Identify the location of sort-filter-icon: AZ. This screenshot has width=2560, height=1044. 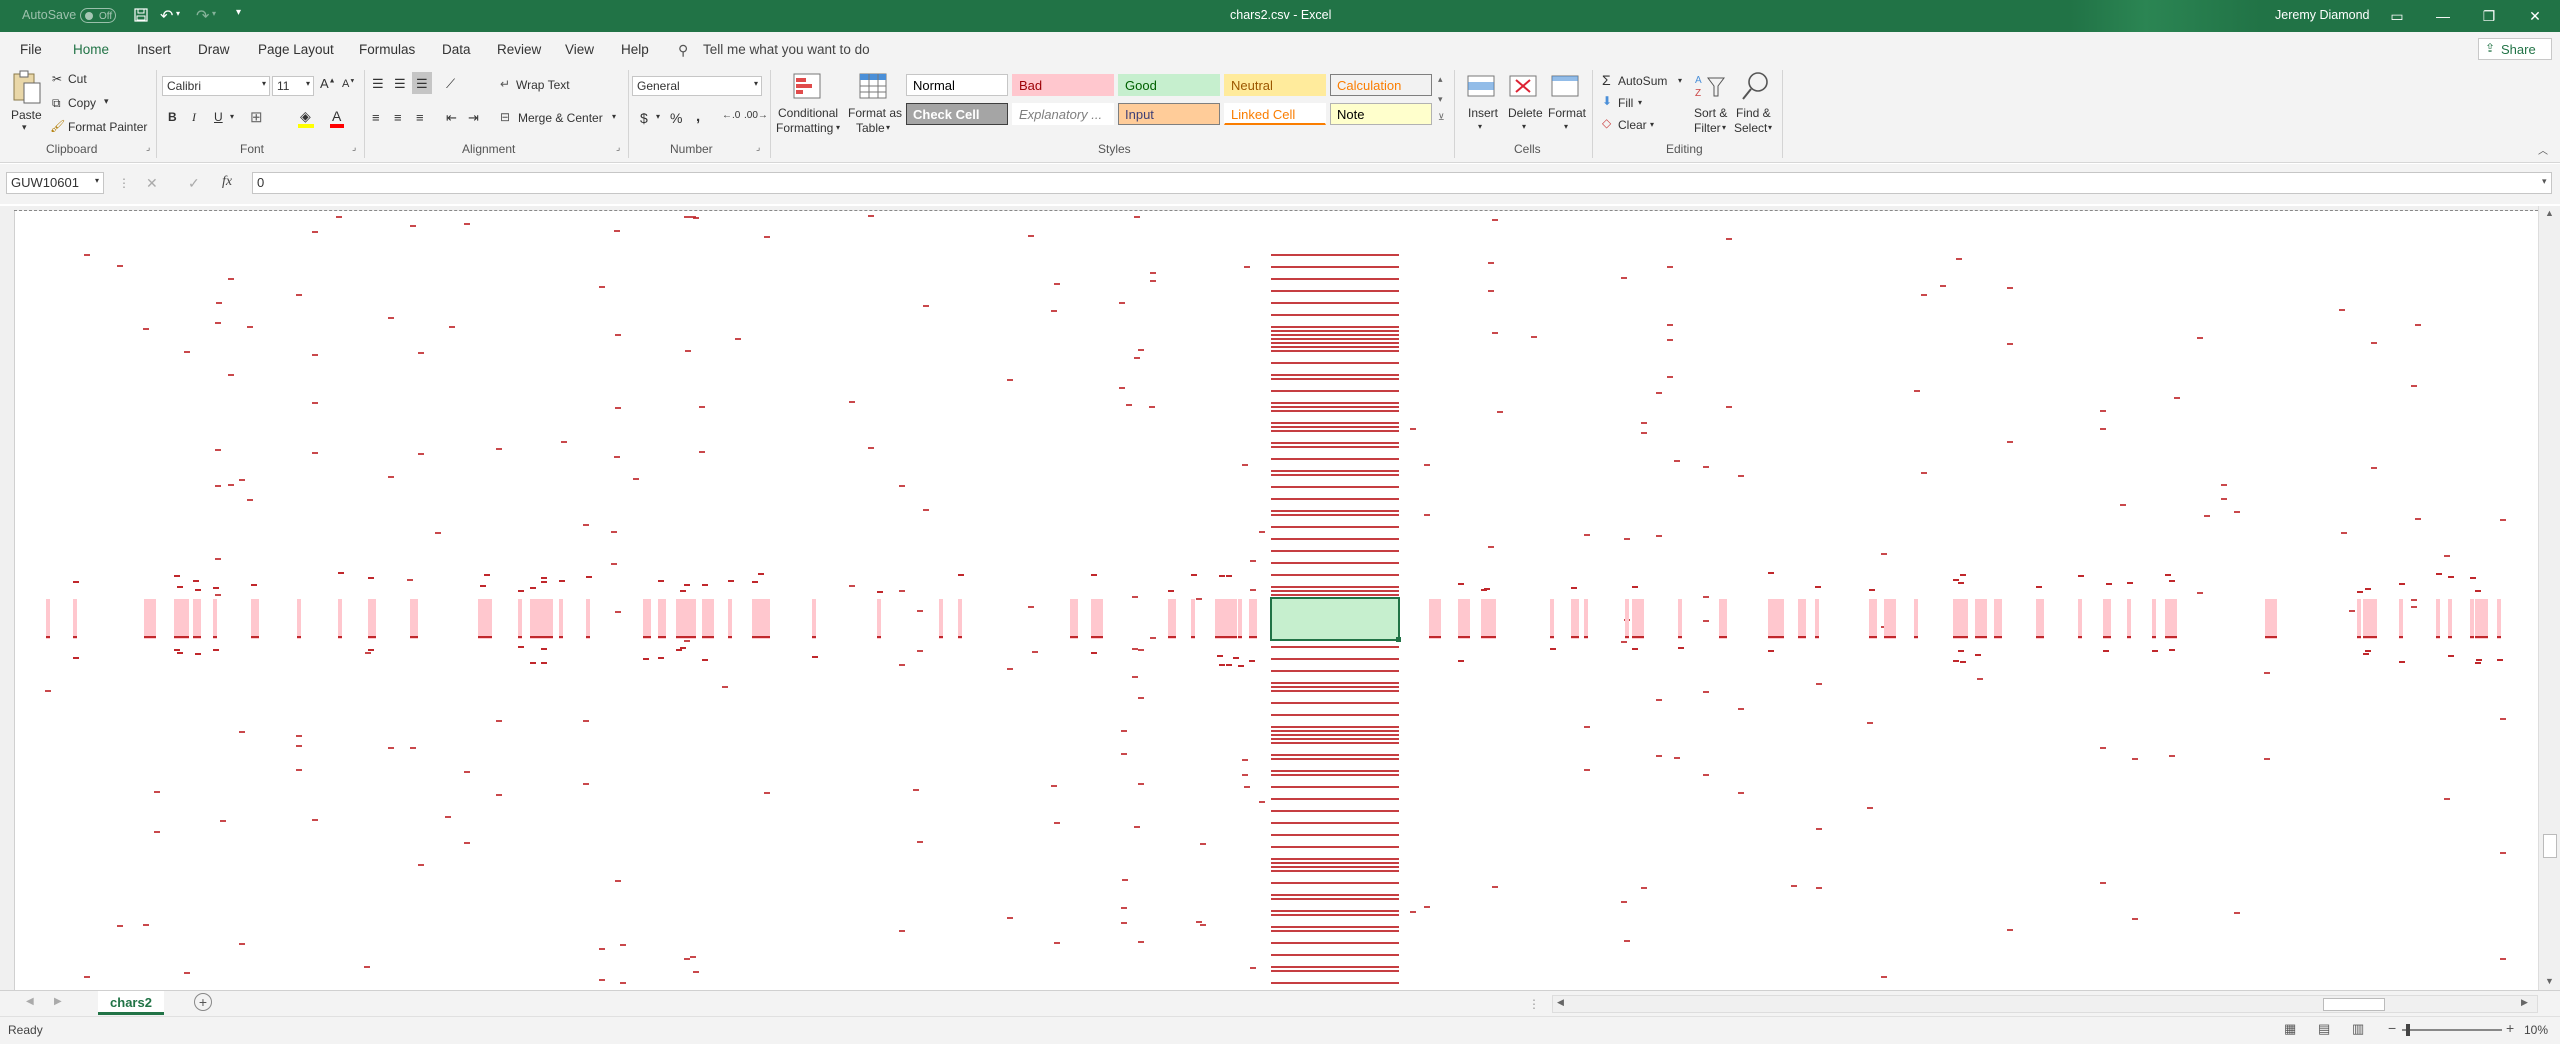
(1710, 86).